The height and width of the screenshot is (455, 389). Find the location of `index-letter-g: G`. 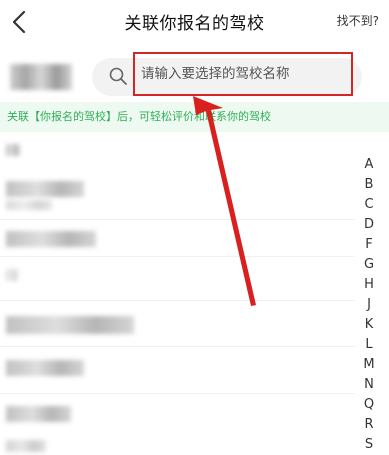

index-letter-g: G is located at coordinates (369, 265).